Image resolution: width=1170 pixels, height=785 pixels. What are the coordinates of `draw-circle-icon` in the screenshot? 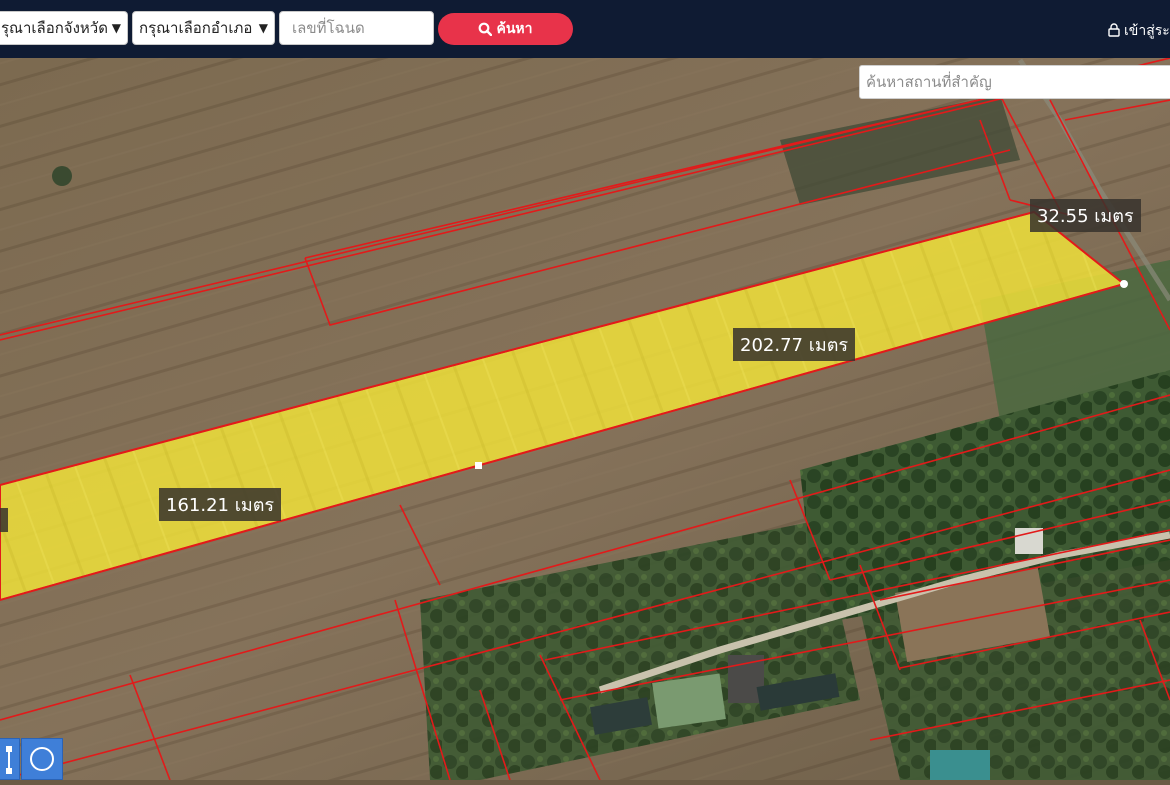 It's located at (42, 759).